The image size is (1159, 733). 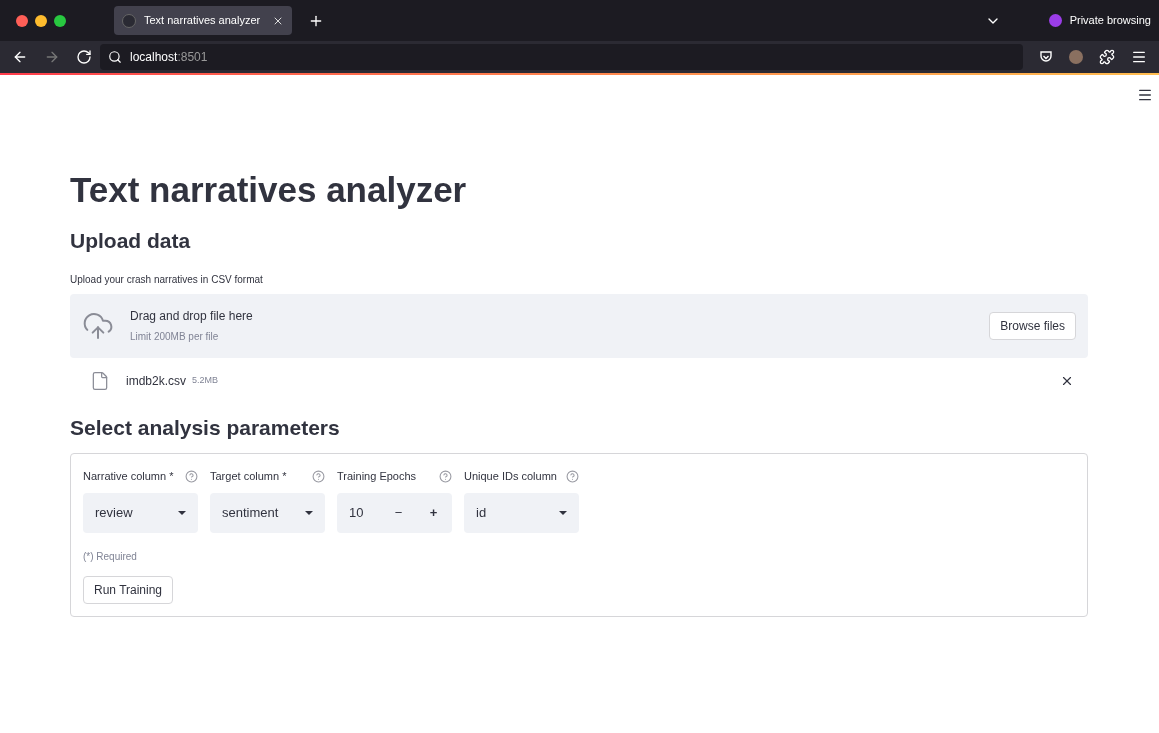 I want to click on field-label: Unique IDs column, so click(x=510, y=476).